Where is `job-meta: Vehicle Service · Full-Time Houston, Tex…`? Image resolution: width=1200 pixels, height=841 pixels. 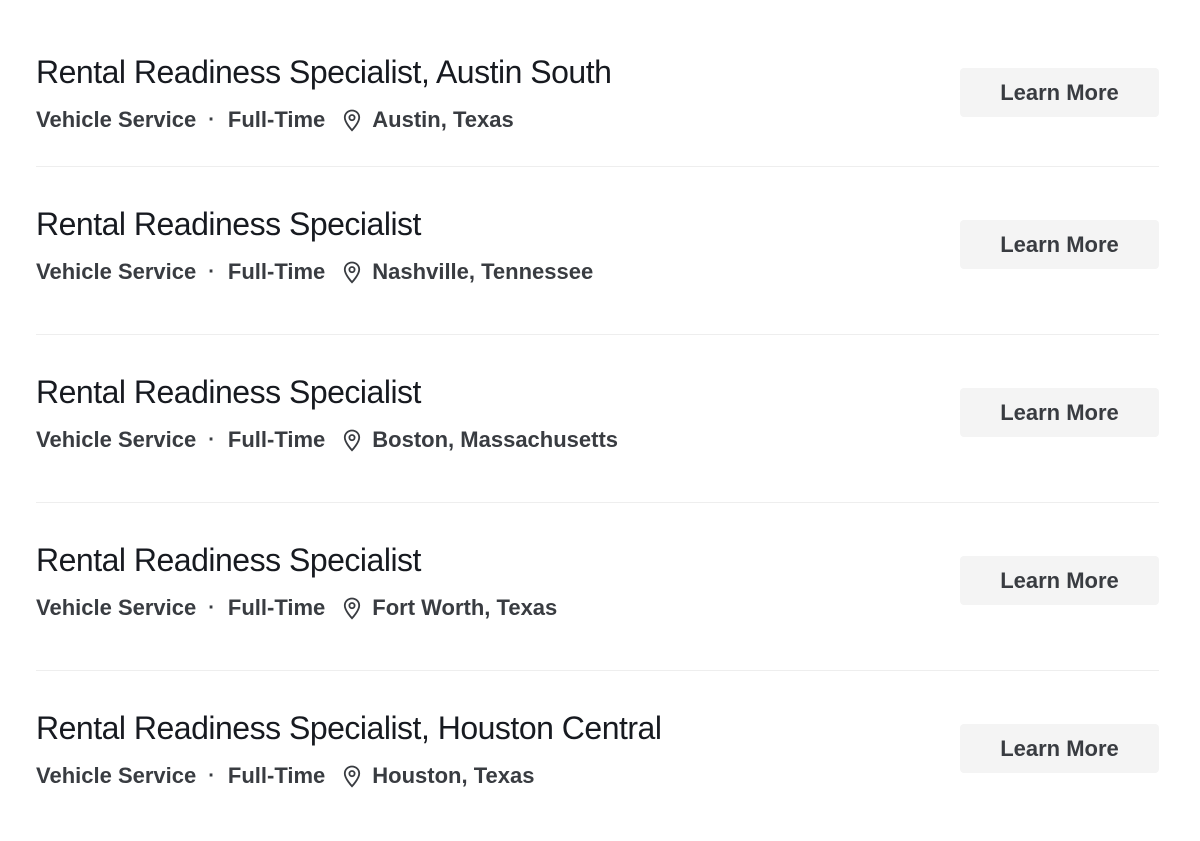
job-meta: Vehicle Service · Full-Time Houston, Tex… is located at coordinates (285, 776).